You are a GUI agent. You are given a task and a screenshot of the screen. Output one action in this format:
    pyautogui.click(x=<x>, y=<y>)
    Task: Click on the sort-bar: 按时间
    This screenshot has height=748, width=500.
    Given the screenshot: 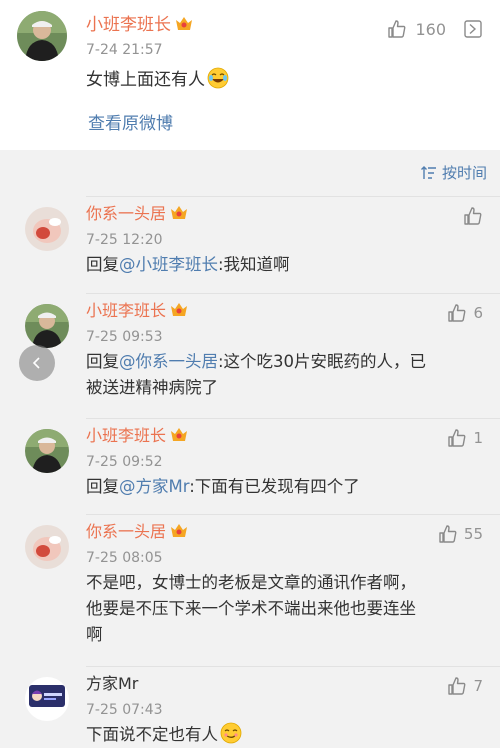 What is the action you would take?
    pyautogui.click(x=250, y=173)
    